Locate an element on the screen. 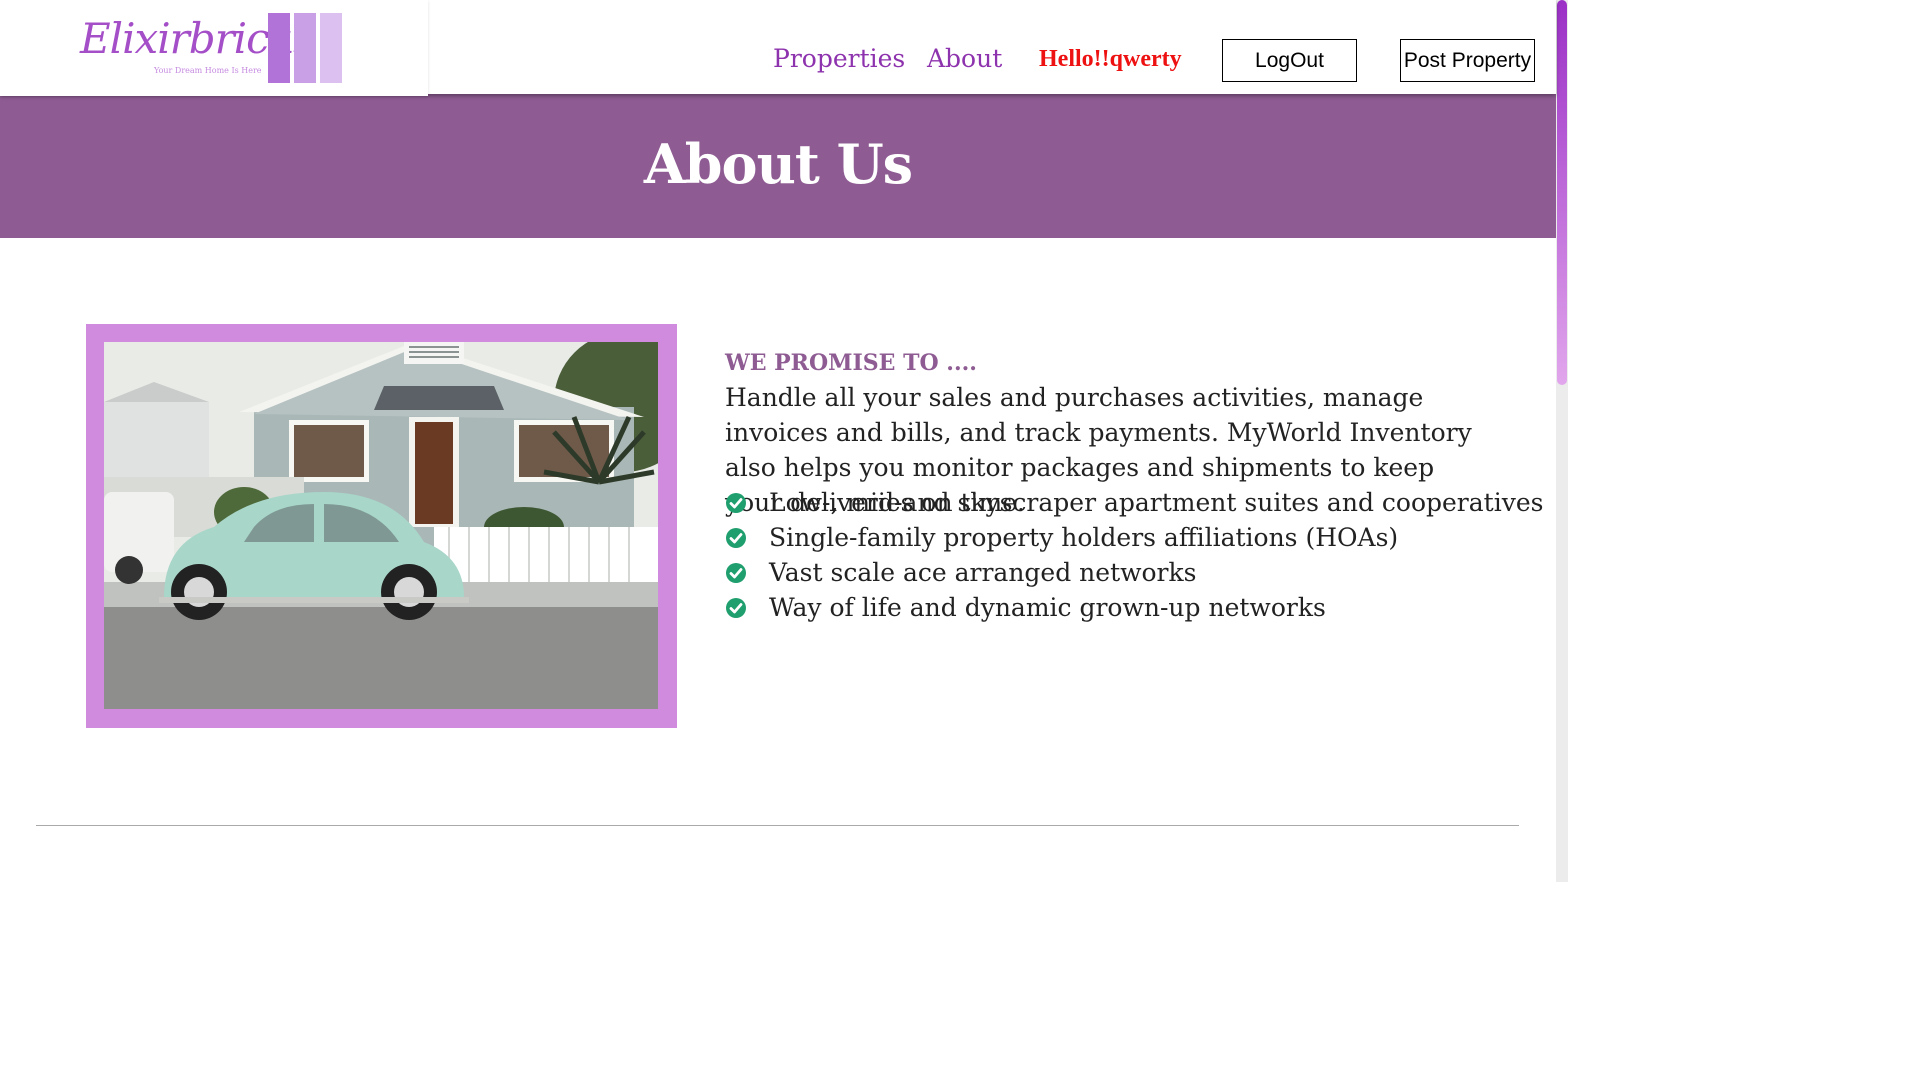 This screenshot has width=1920, height=1080. nav-about-link: About is located at coordinates (964, 58).